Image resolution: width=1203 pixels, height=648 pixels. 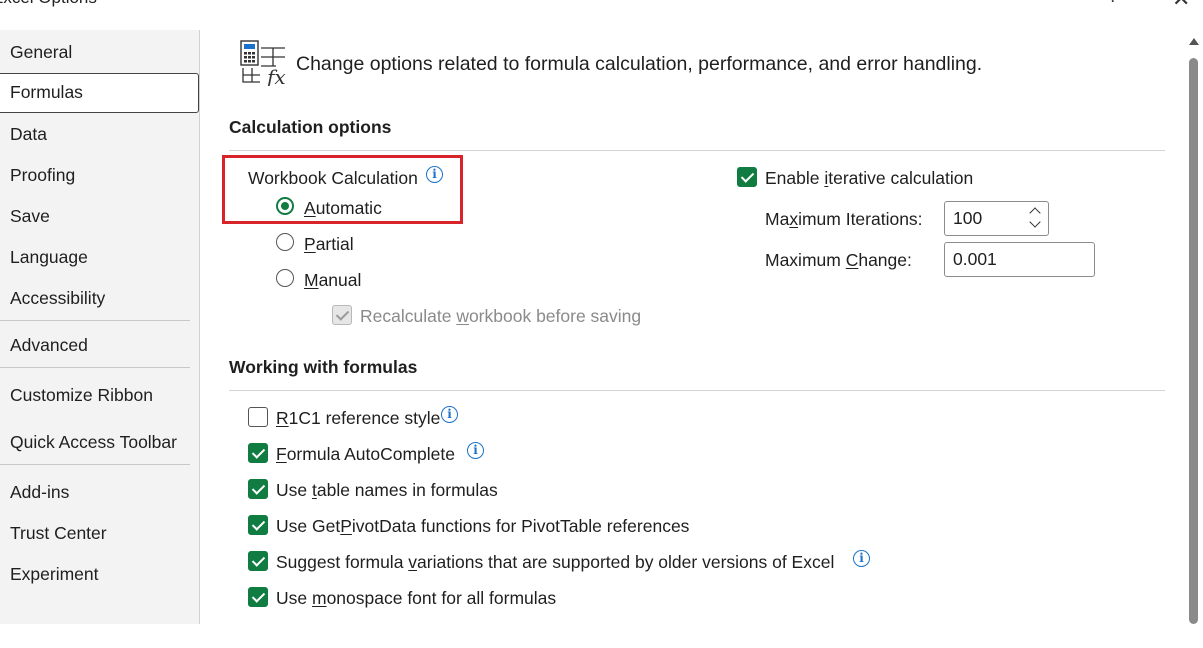 What do you see at coordinates (258, 489) in the screenshot?
I see `table-names-in-formulas-checkbox` at bounding box center [258, 489].